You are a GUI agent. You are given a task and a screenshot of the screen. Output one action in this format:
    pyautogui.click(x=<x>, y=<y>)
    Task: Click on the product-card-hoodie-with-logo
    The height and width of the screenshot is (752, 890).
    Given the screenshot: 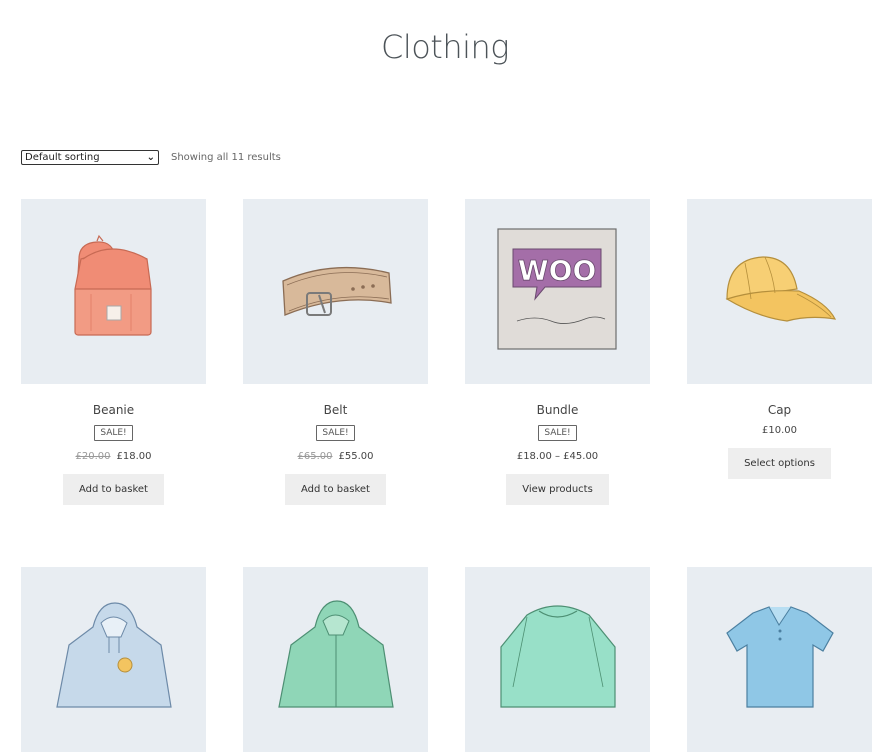 What is the action you would take?
    pyautogui.click(x=113, y=659)
    